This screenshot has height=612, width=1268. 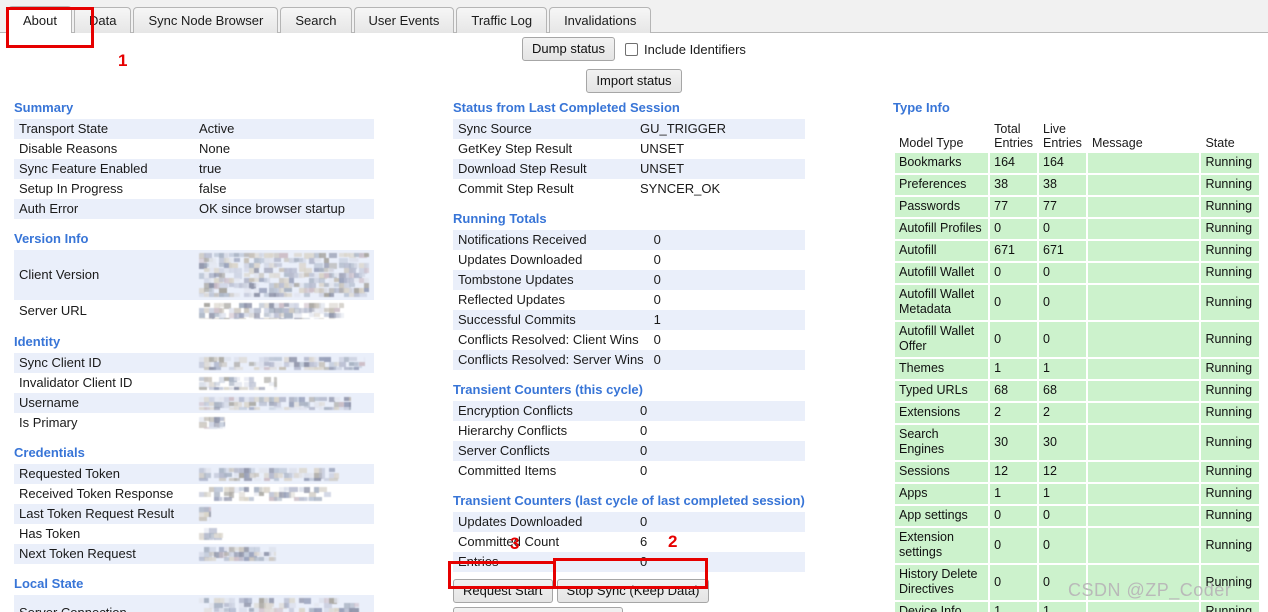 What do you see at coordinates (104, 363) in the screenshot?
I see `row-label: Sync Client ID` at bounding box center [104, 363].